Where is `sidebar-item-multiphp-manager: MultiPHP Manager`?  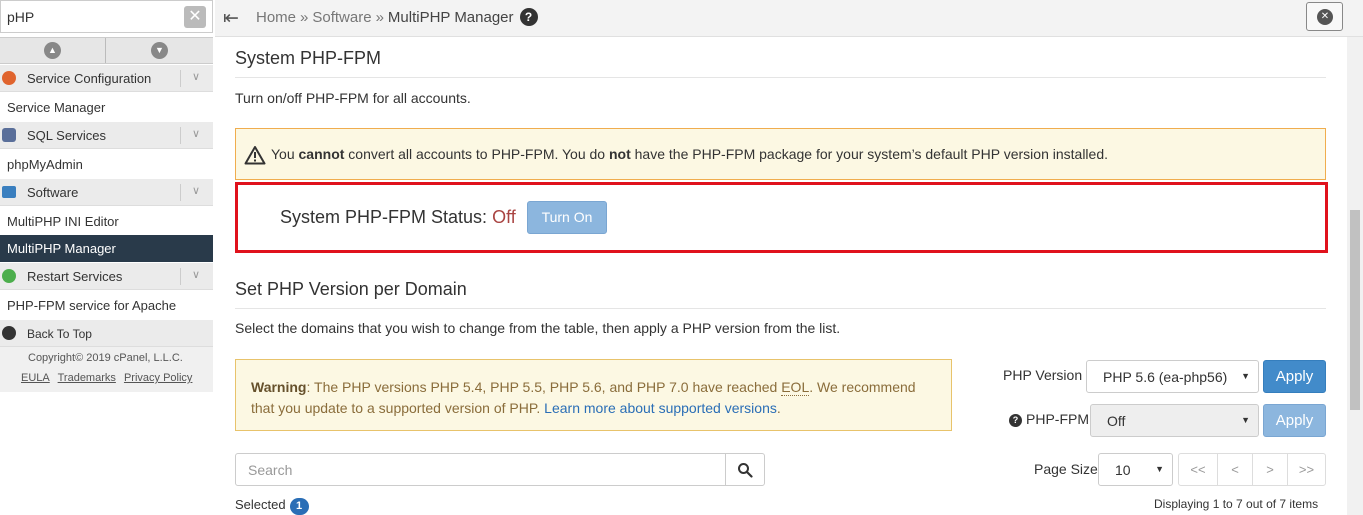
sidebar-item-multiphp-manager: MultiPHP Manager is located at coordinates (106, 248).